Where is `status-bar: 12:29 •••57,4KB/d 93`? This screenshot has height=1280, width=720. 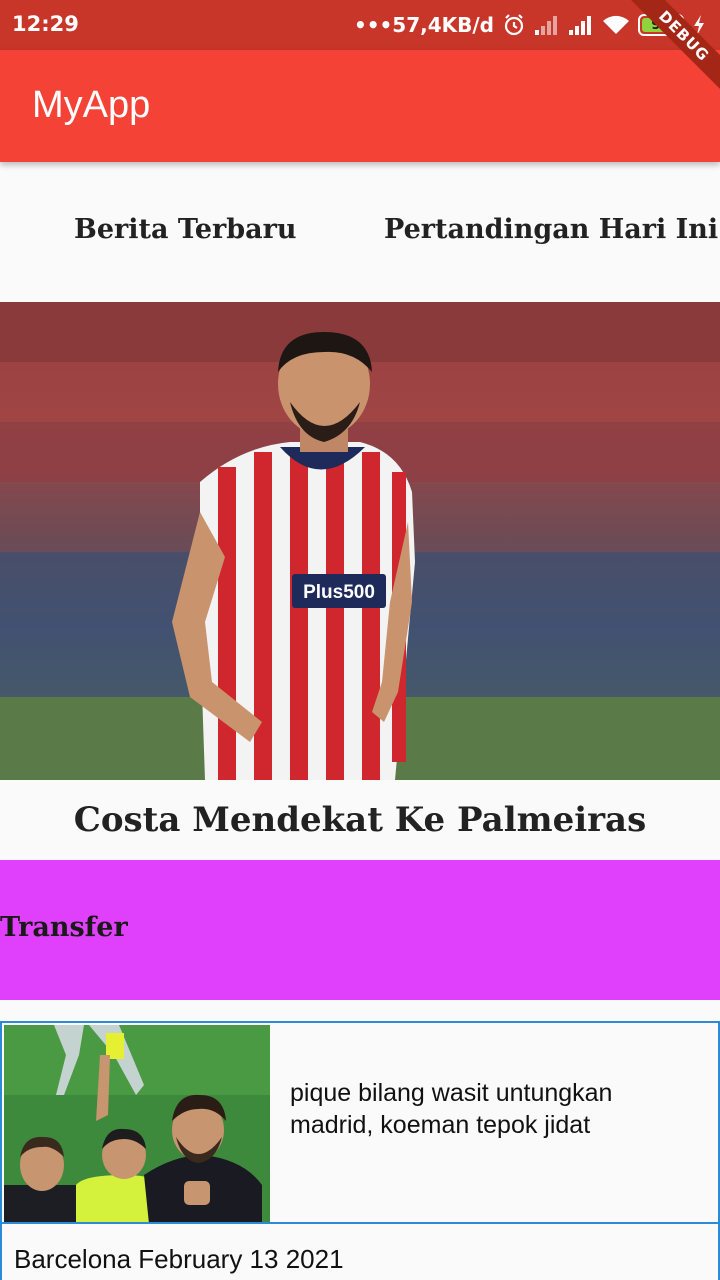 status-bar: 12:29 •••57,4KB/d 93 is located at coordinates (360, 25).